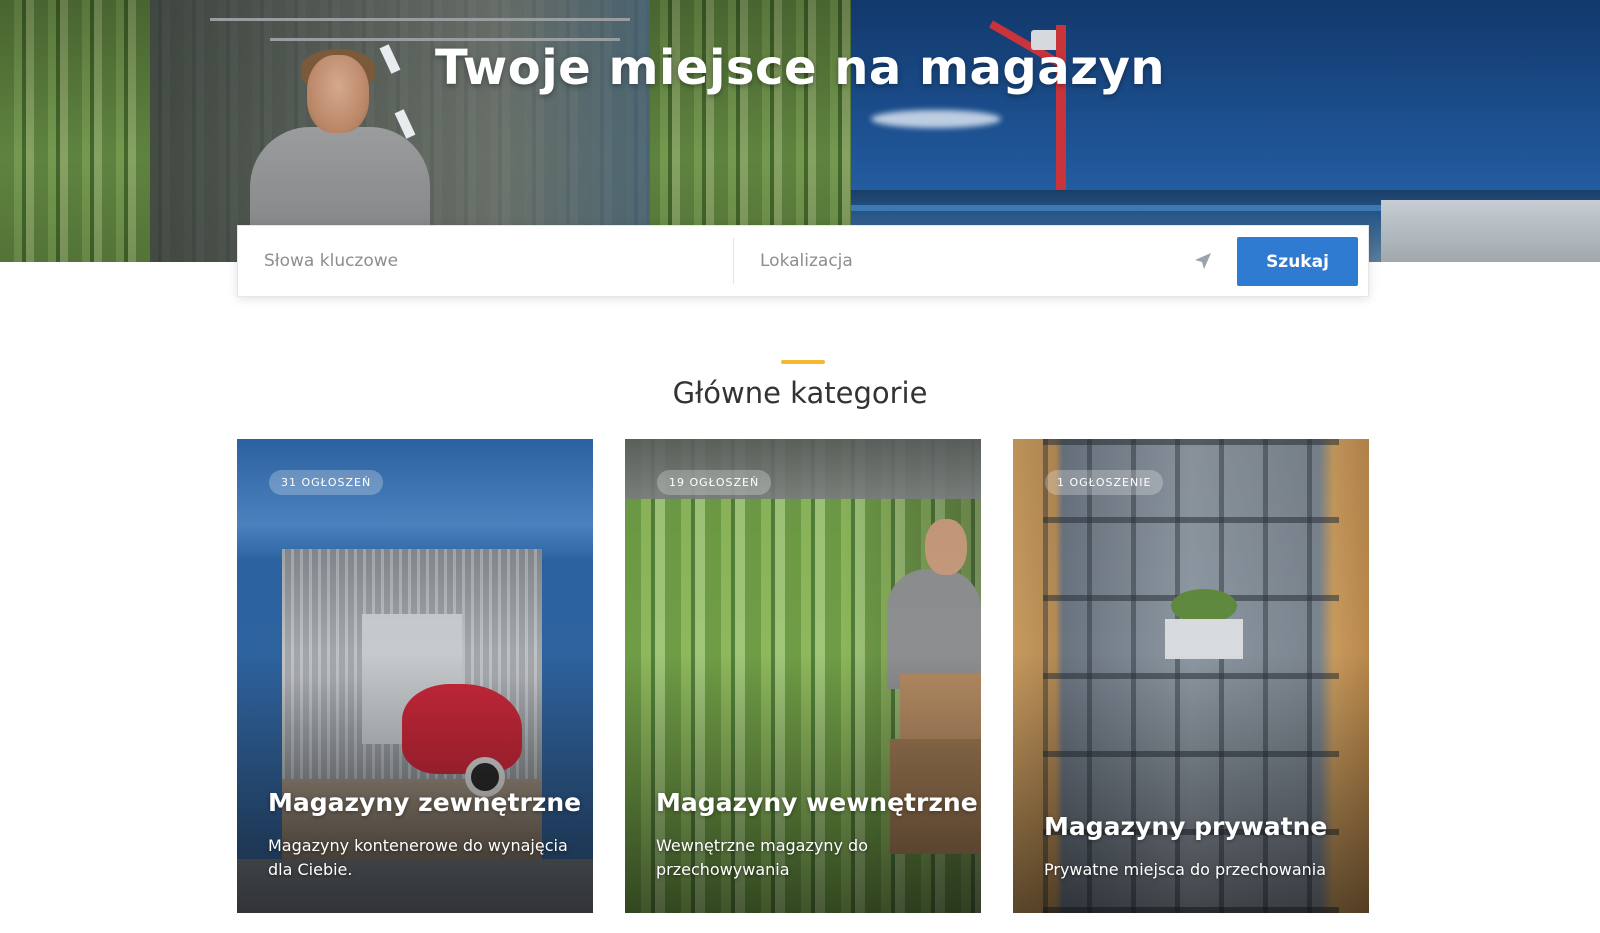 The height and width of the screenshot is (933, 1600). What do you see at coordinates (485, 261) in the screenshot?
I see `keywords-input` at bounding box center [485, 261].